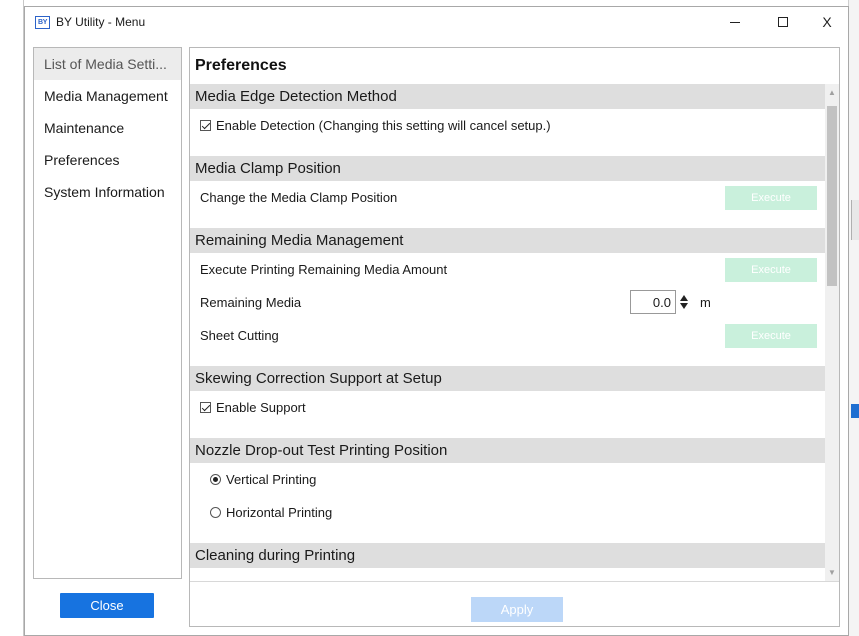  I want to click on window-close-button: X, so click(827, 22).